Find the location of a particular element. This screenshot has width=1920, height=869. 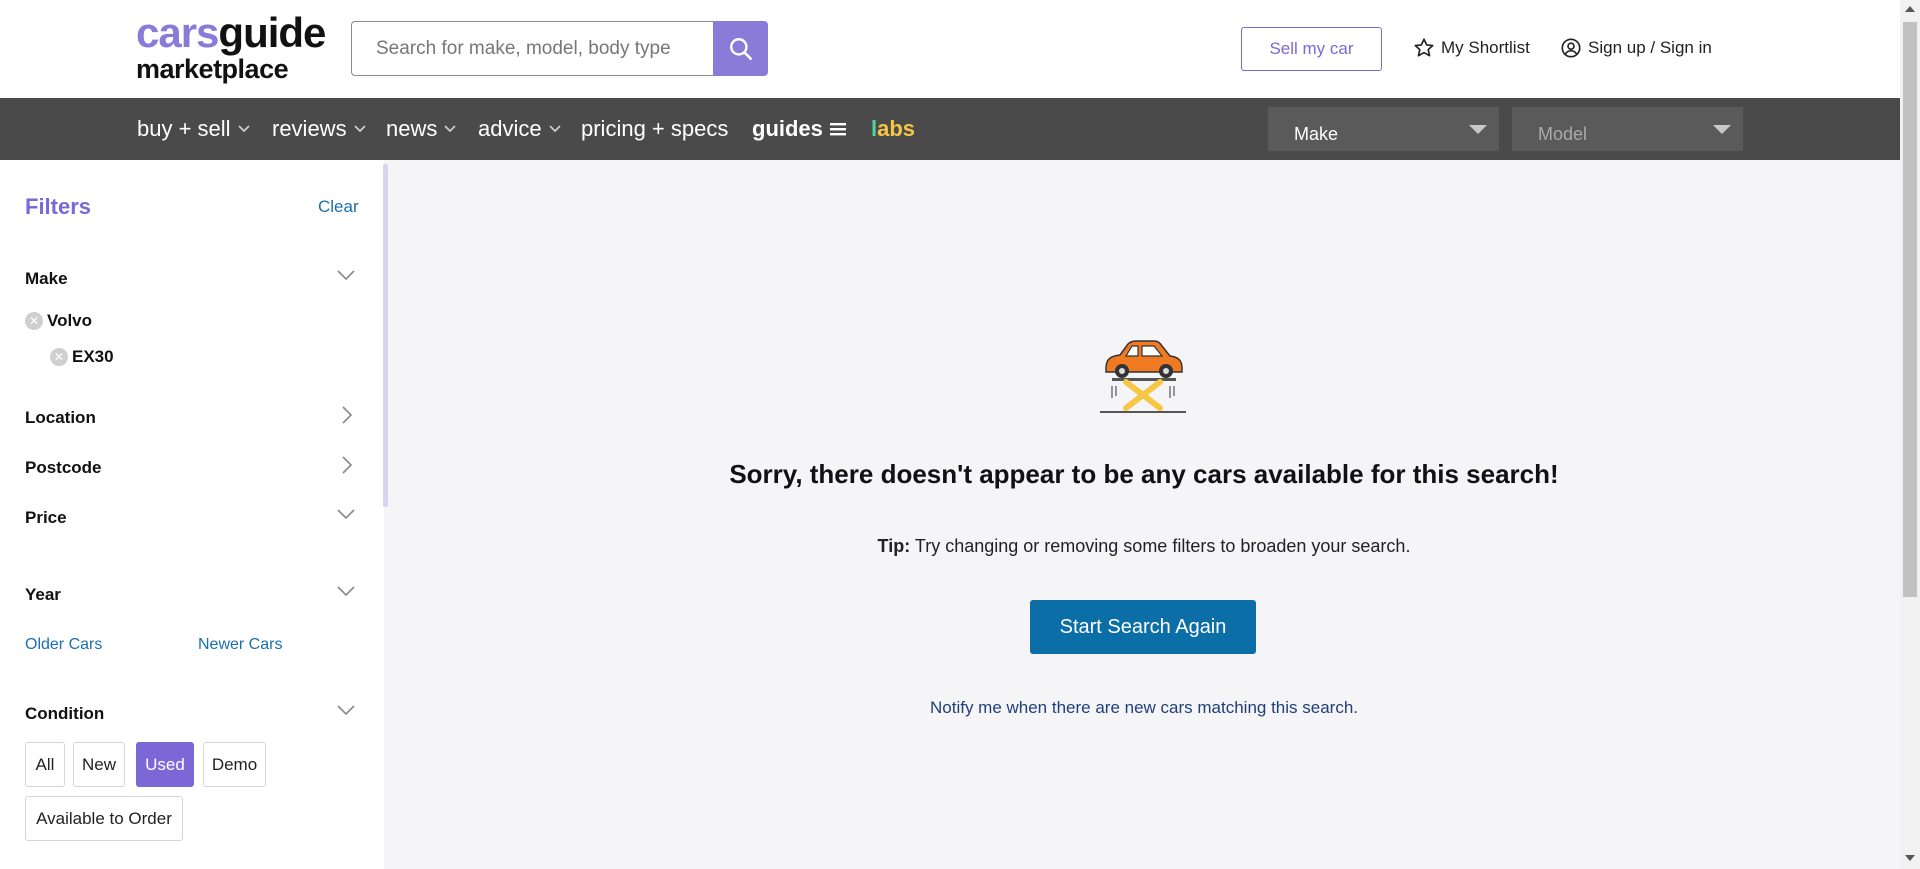

make-select: Make is located at coordinates (1383, 129).